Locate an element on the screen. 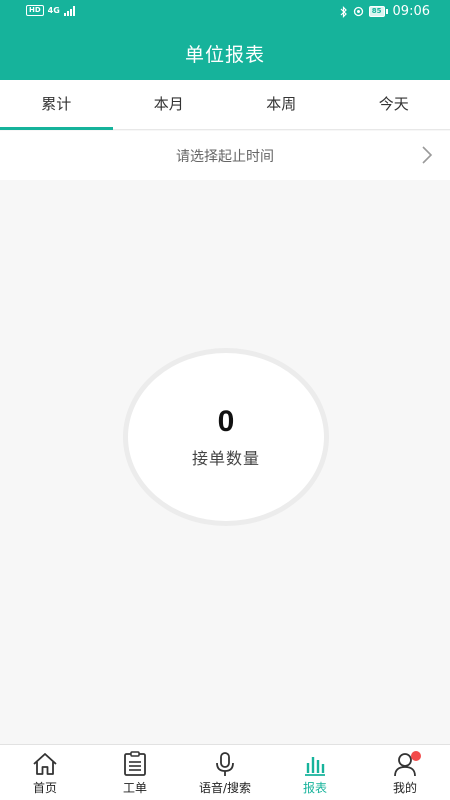 Image resolution: width=450 pixels, height=800 pixels. status-time: 09:06 is located at coordinates (411, 11).